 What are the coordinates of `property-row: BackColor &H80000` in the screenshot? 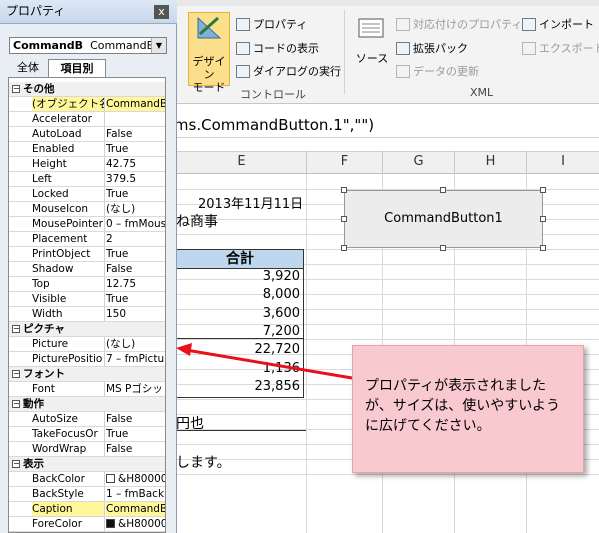 It's located at (87, 479).